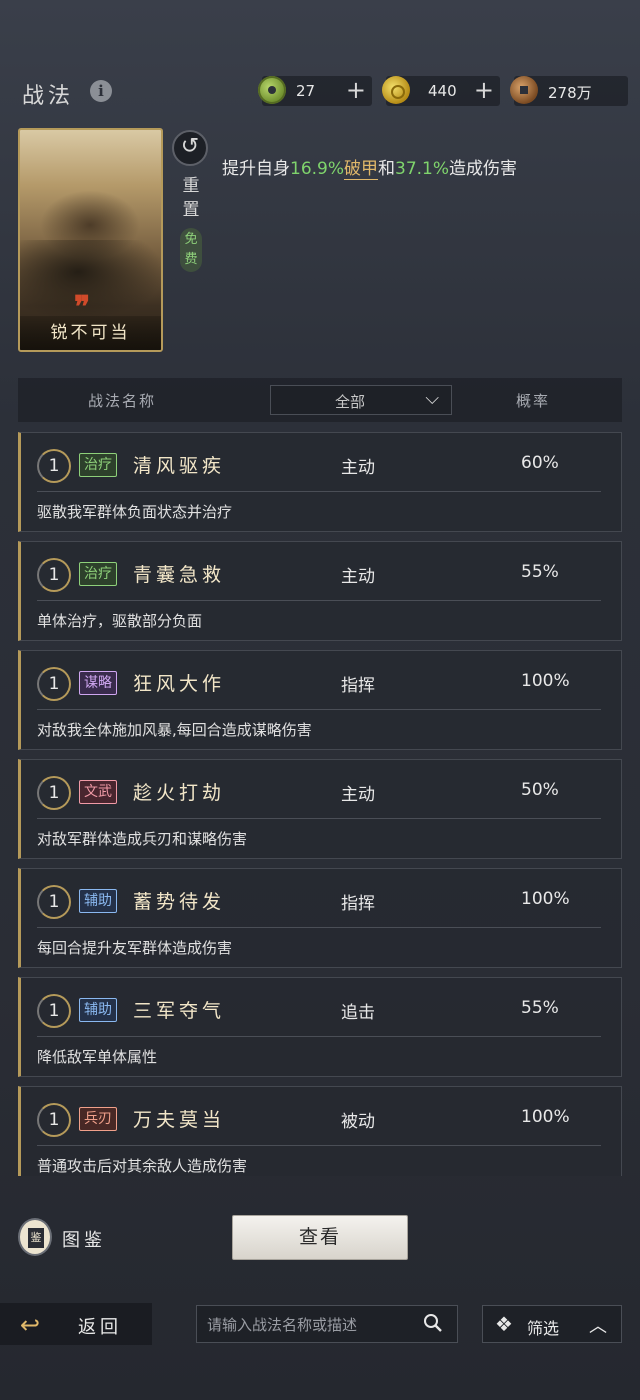 The image size is (640, 1400). Describe the element at coordinates (483, 169) in the screenshot. I see `desc-suffix: 造成伤害` at that location.